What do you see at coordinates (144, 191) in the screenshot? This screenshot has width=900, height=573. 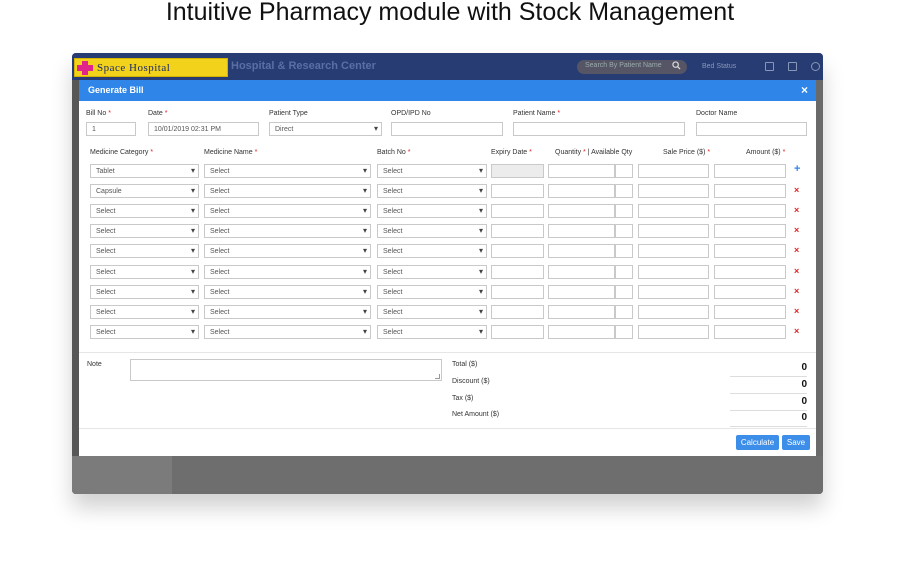 I see `medicine-category-select: Capsule` at bounding box center [144, 191].